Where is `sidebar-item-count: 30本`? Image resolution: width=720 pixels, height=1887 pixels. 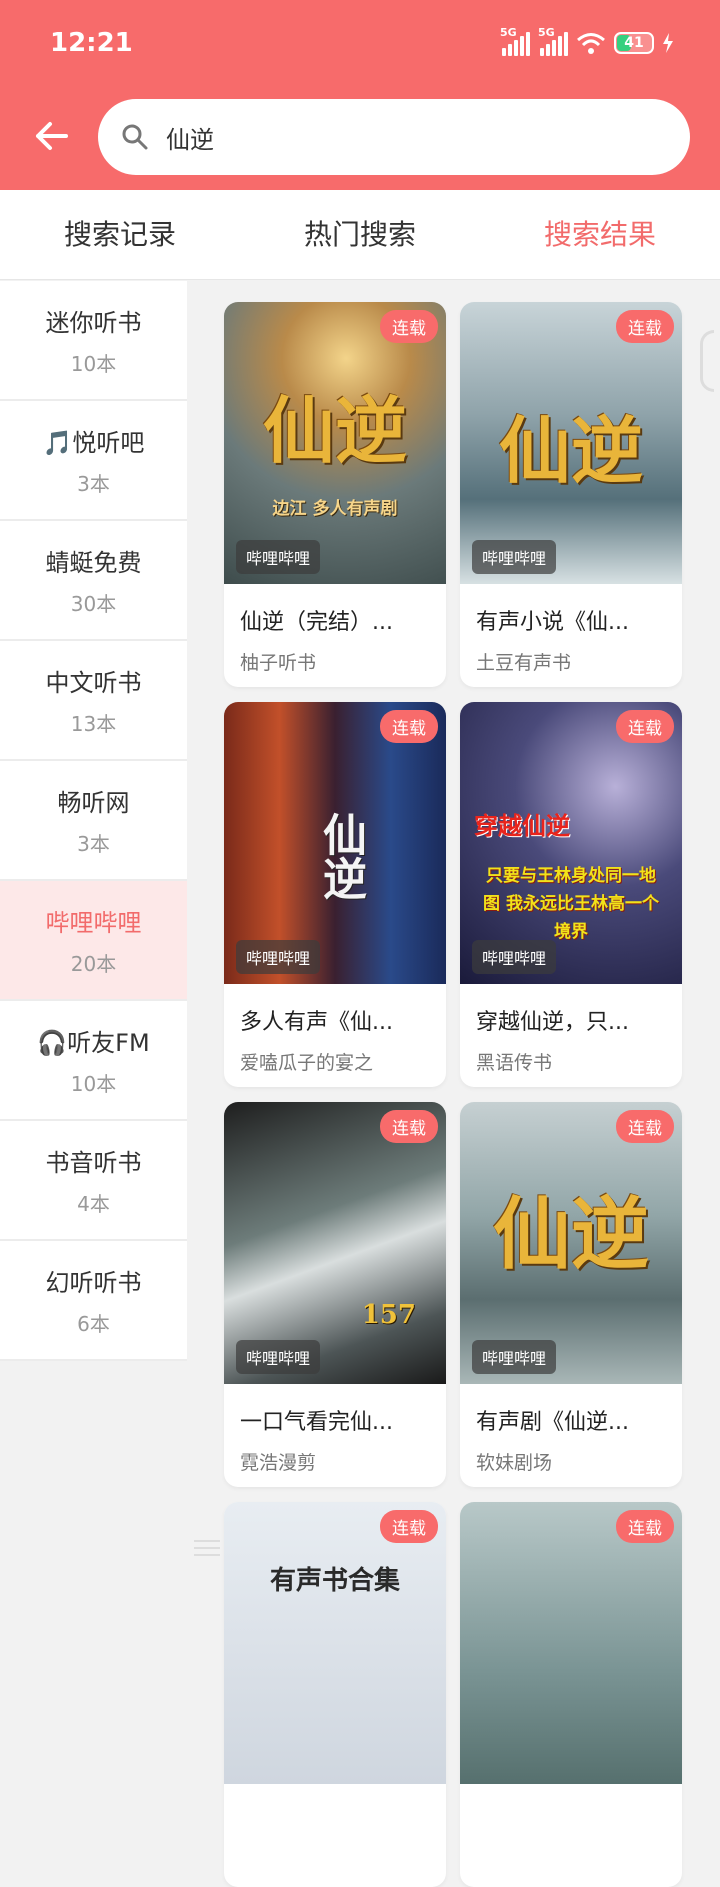 sidebar-item-count: 30本 is located at coordinates (93, 604).